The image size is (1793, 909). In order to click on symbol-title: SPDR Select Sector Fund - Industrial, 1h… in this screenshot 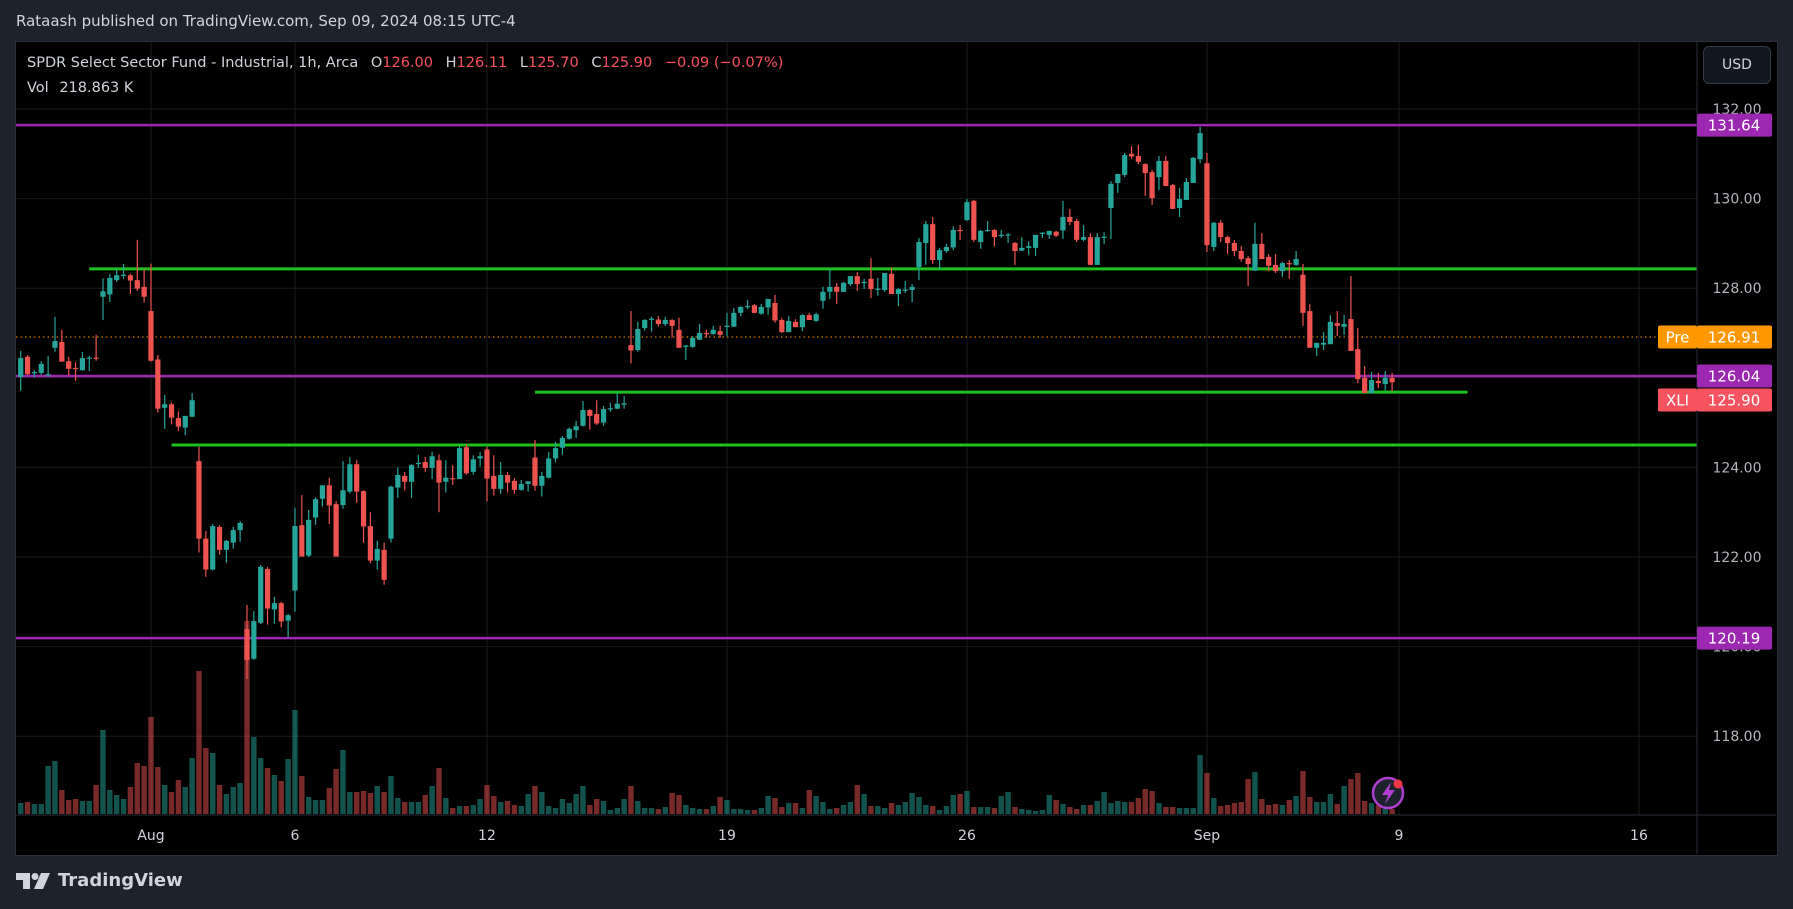, I will do `click(193, 63)`.